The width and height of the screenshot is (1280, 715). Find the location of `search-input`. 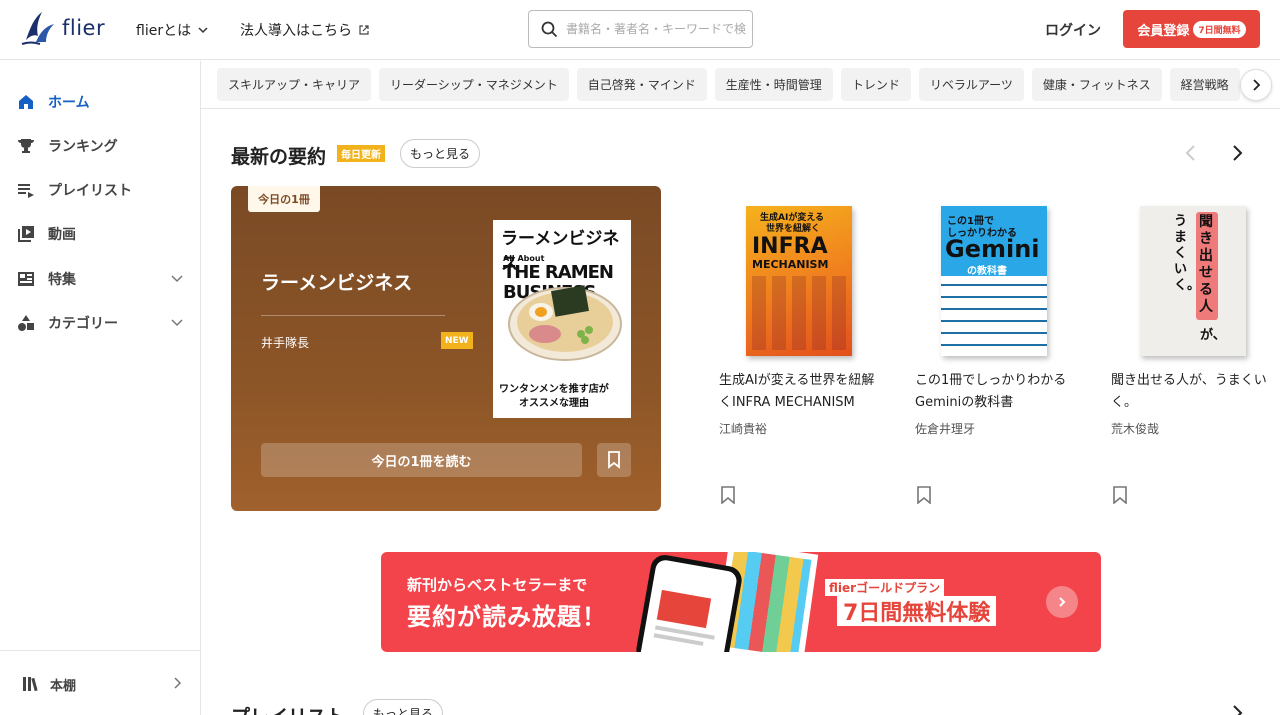

search-input is located at coordinates (656, 29).